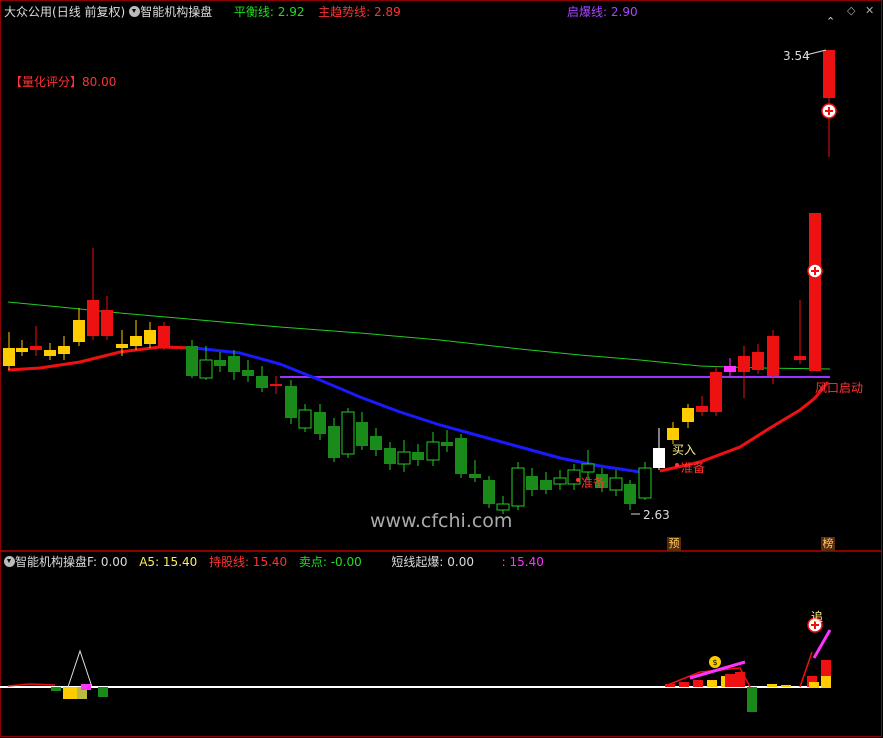 This screenshot has height=738, width=883. What do you see at coordinates (674, 544) in the screenshot?
I see `pre-mark: 预` at bounding box center [674, 544].